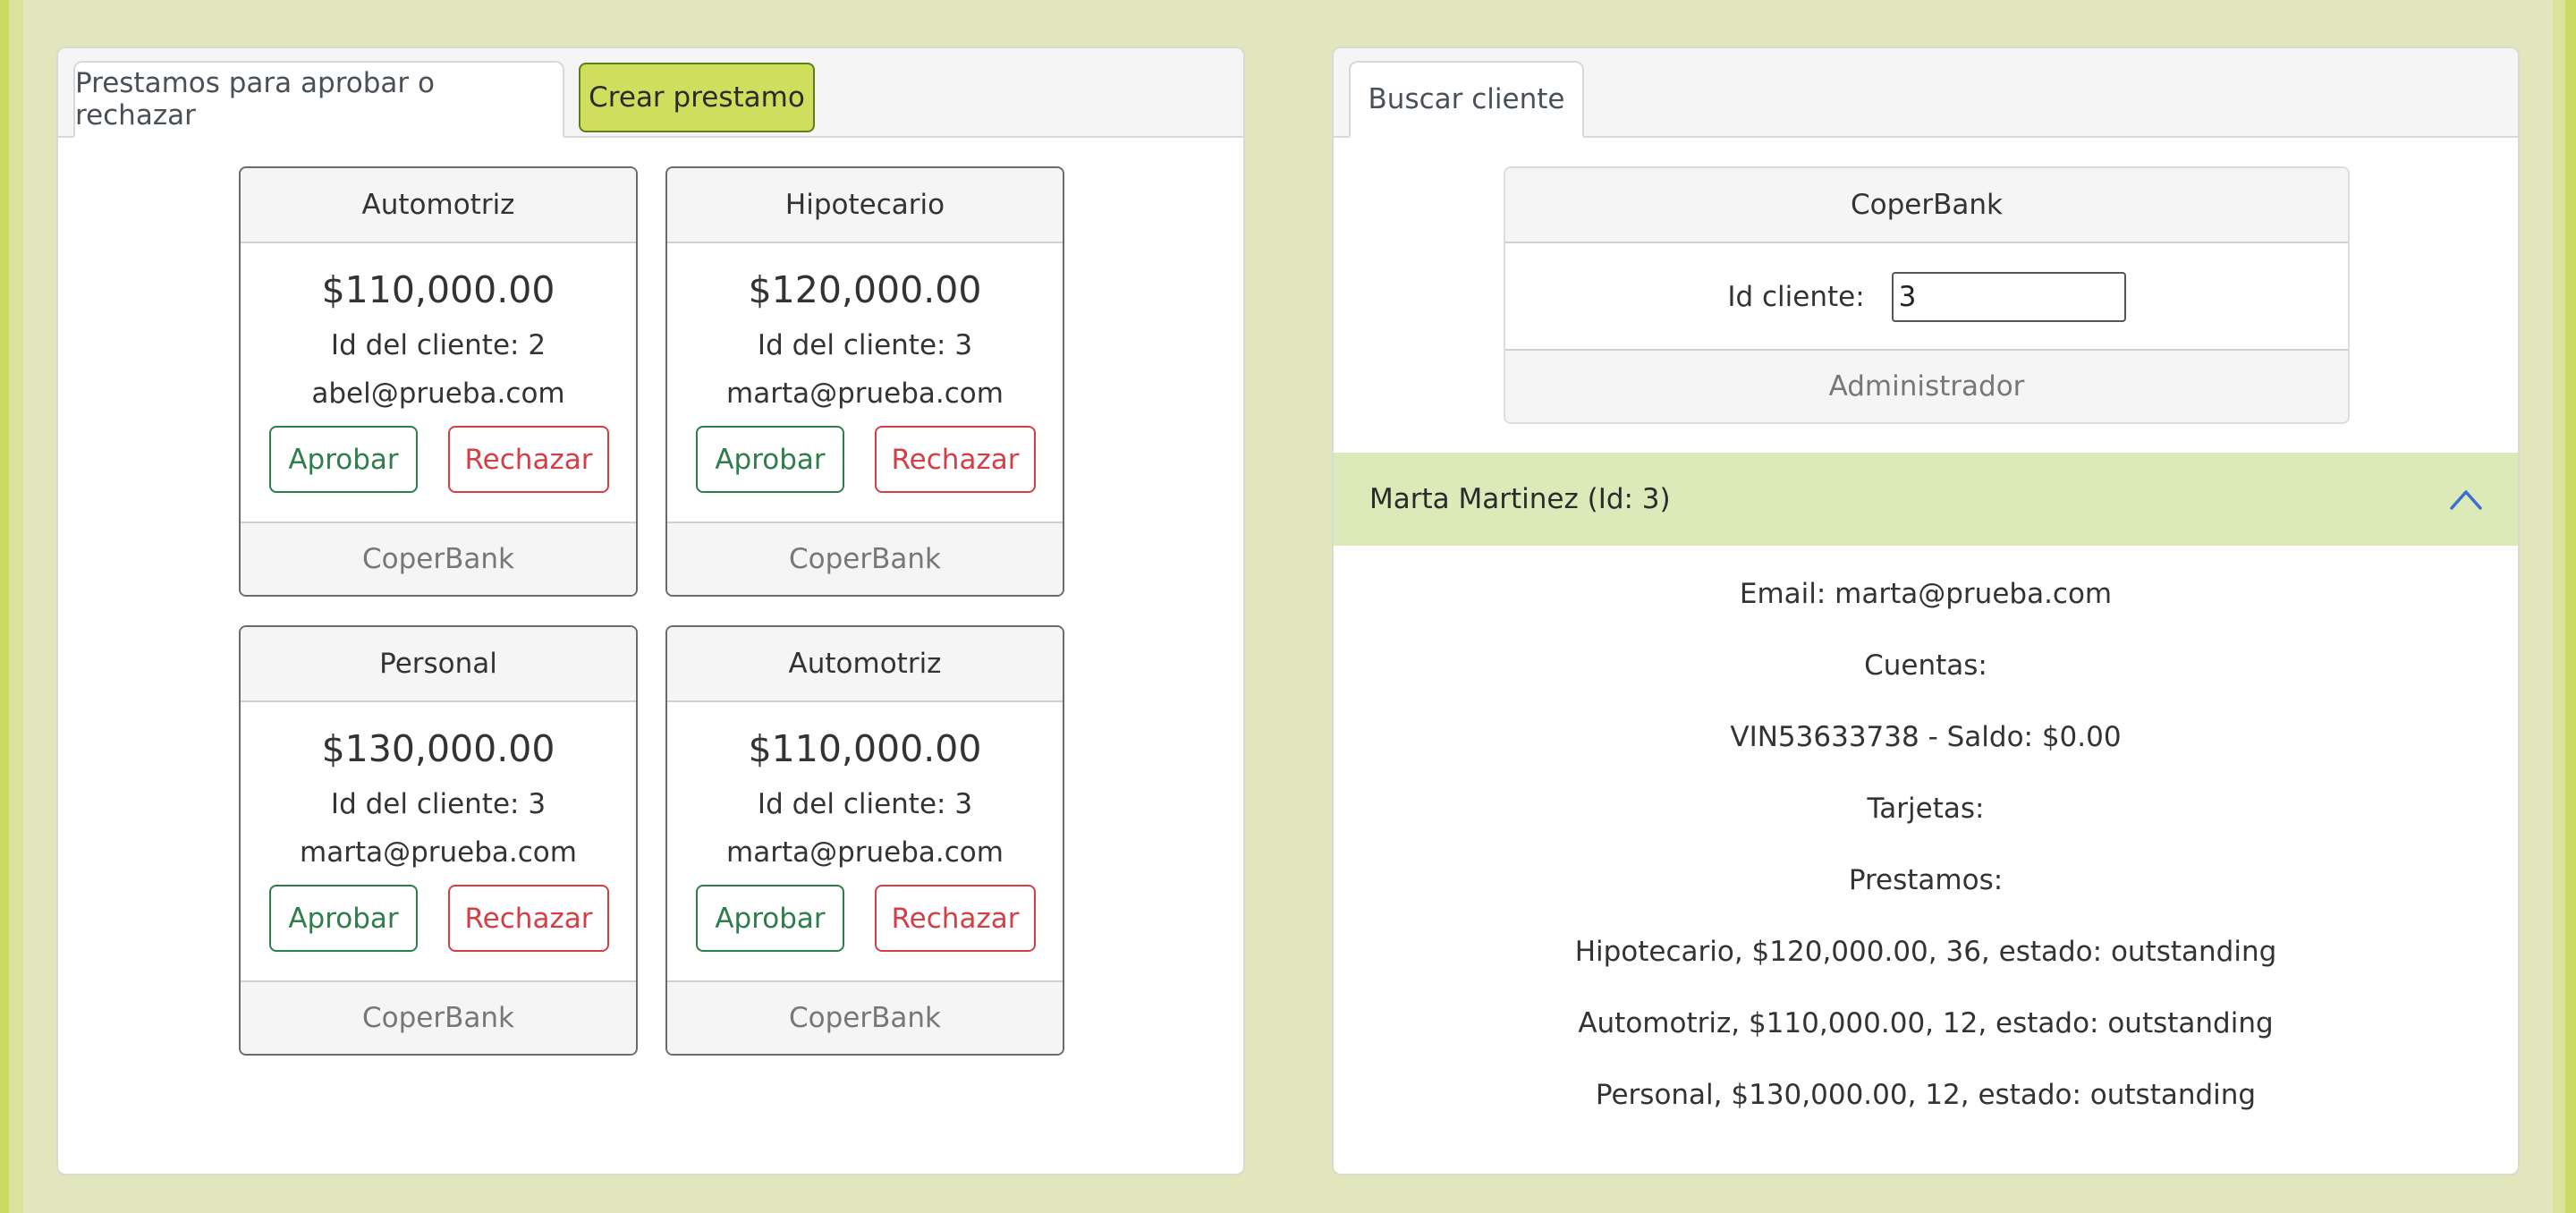 The height and width of the screenshot is (1213, 2576). What do you see at coordinates (1520, 499) in the screenshot?
I see `client-name: Marta Martinez (Id: 3)` at bounding box center [1520, 499].